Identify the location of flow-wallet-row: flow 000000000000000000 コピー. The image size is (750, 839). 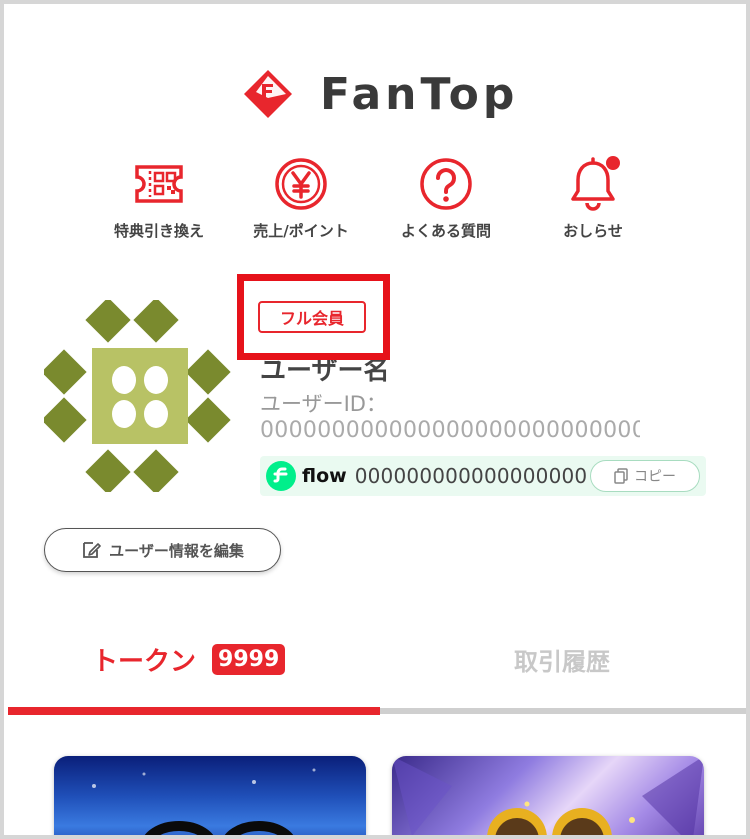
(483, 476).